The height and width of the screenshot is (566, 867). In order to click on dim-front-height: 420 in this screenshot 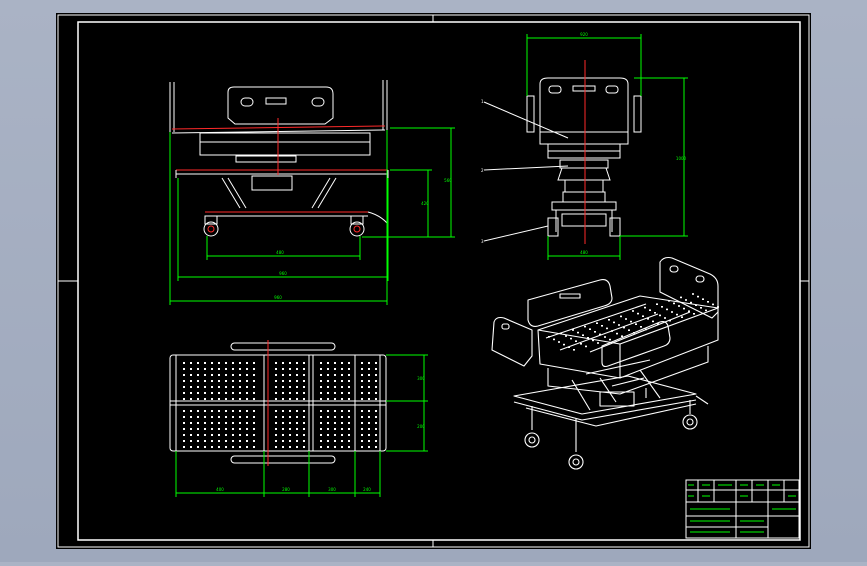, I will do `click(425, 203)`.